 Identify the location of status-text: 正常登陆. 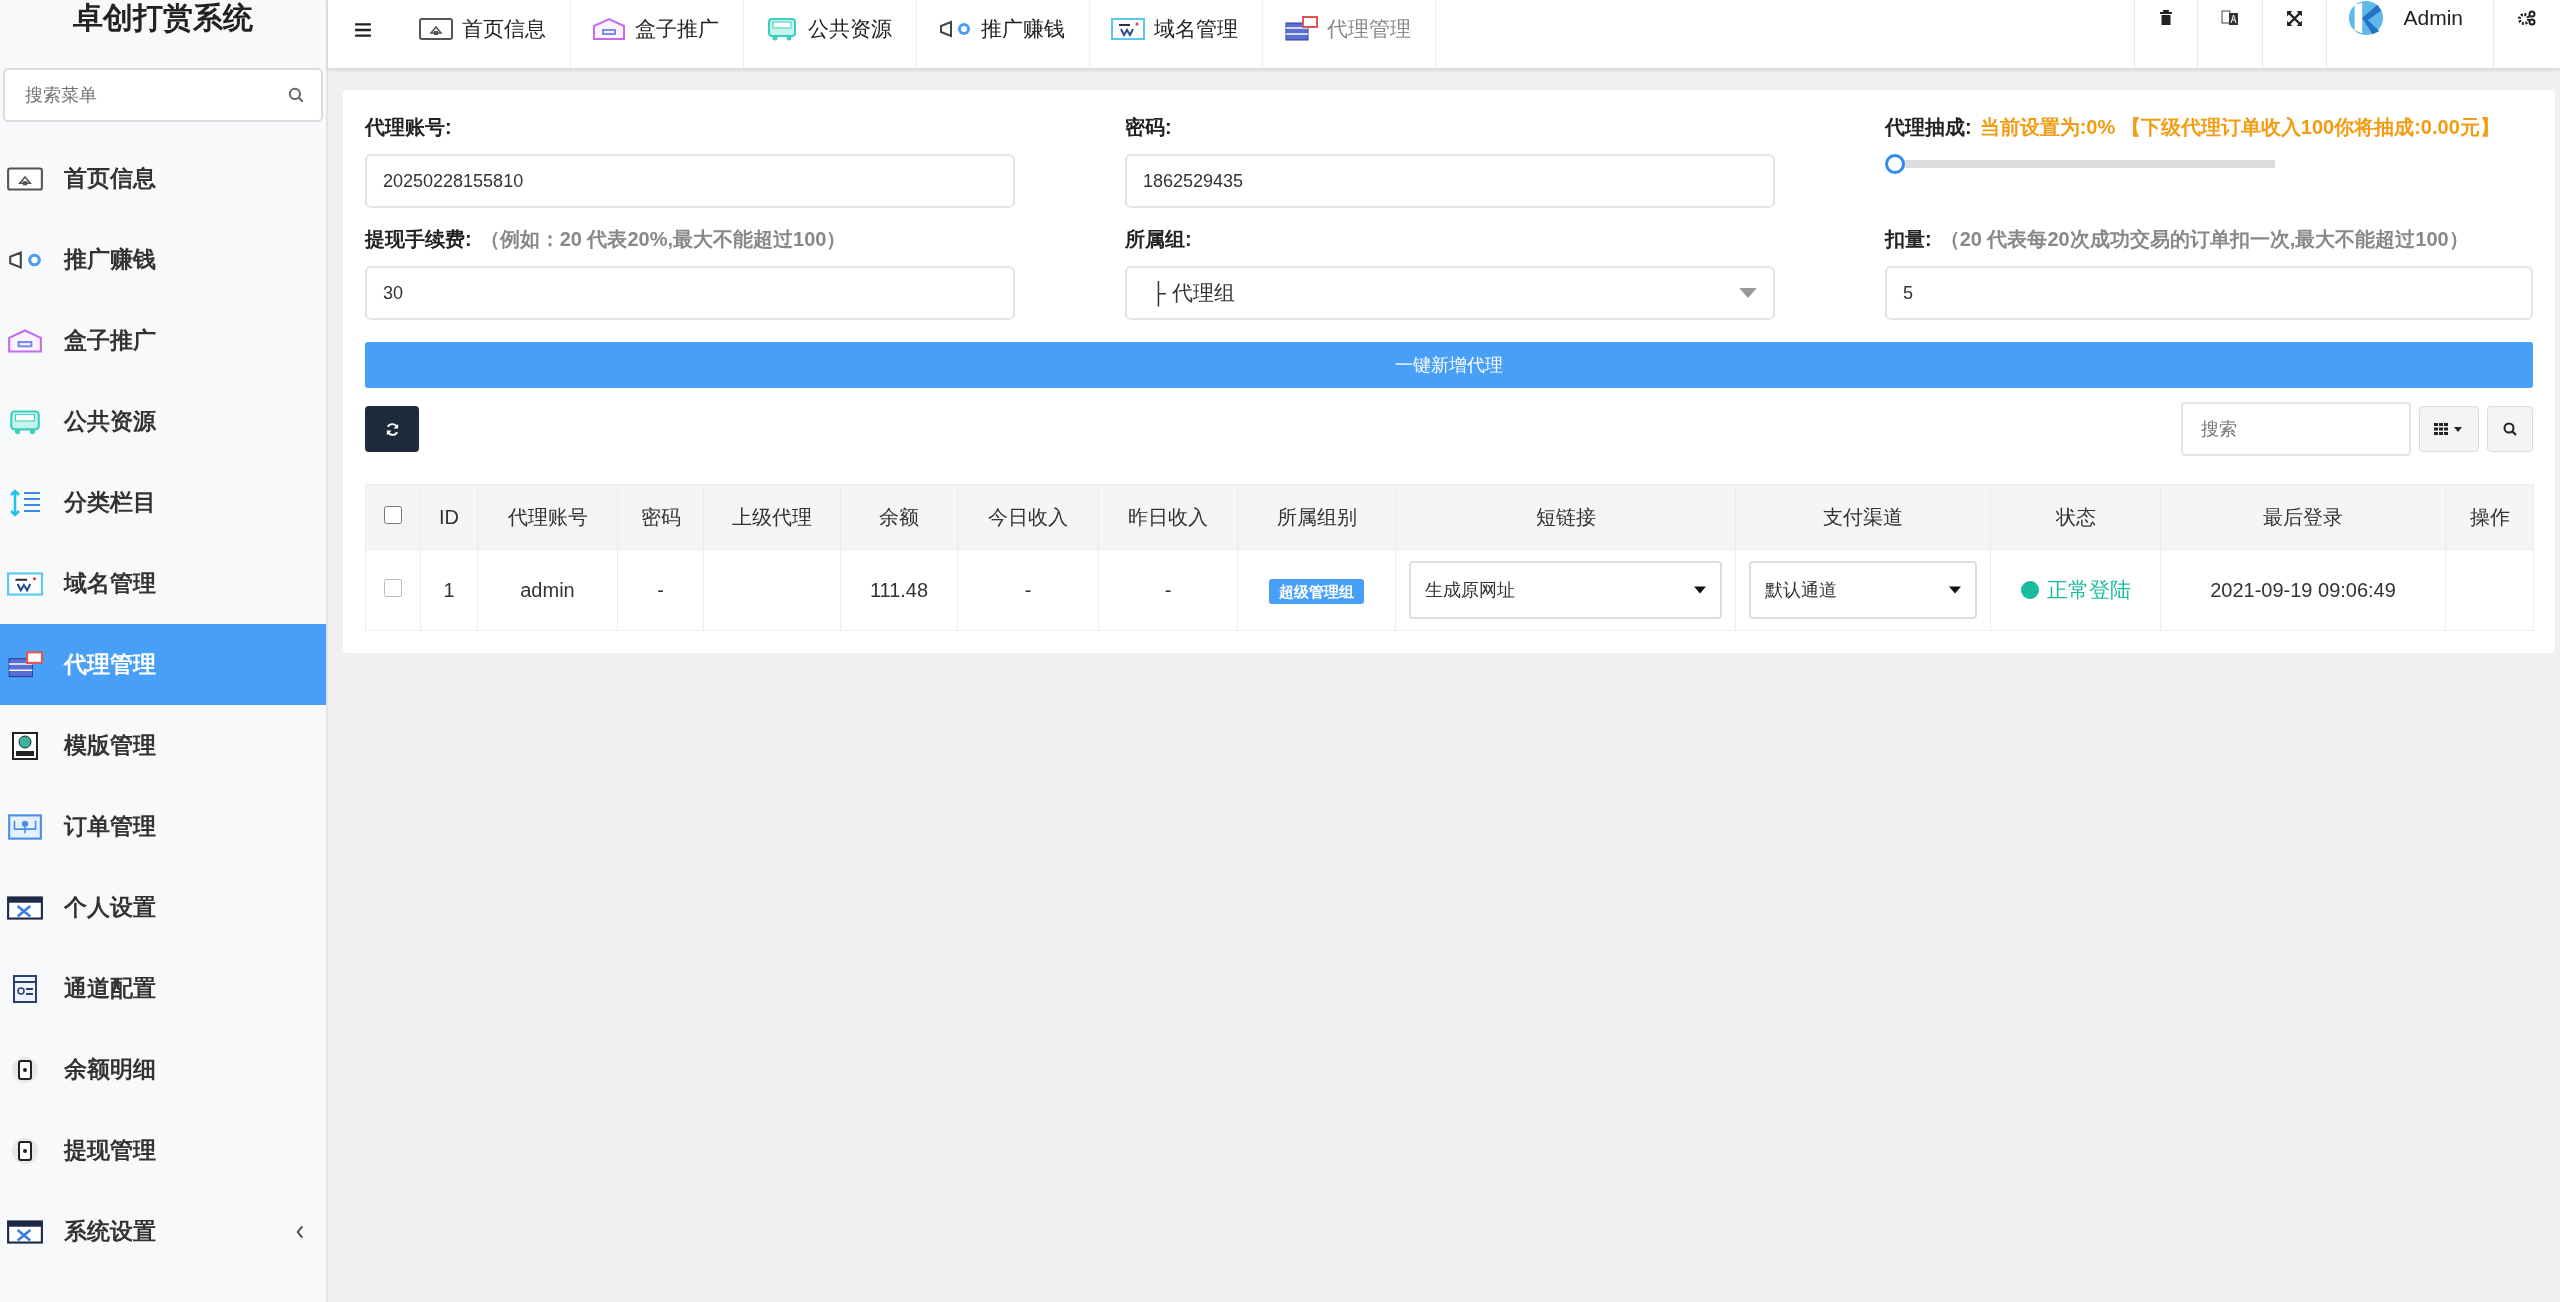
(2088, 590).